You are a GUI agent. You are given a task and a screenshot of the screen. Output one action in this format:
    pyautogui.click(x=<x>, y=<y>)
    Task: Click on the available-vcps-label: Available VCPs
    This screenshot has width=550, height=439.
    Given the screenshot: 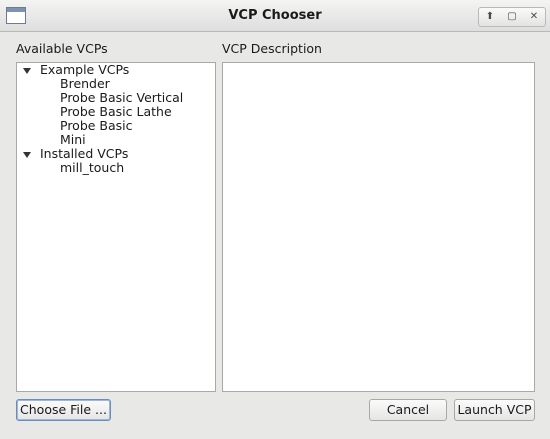 What is the action you would take?
    pyautogui.click(x=62, y=48)
    